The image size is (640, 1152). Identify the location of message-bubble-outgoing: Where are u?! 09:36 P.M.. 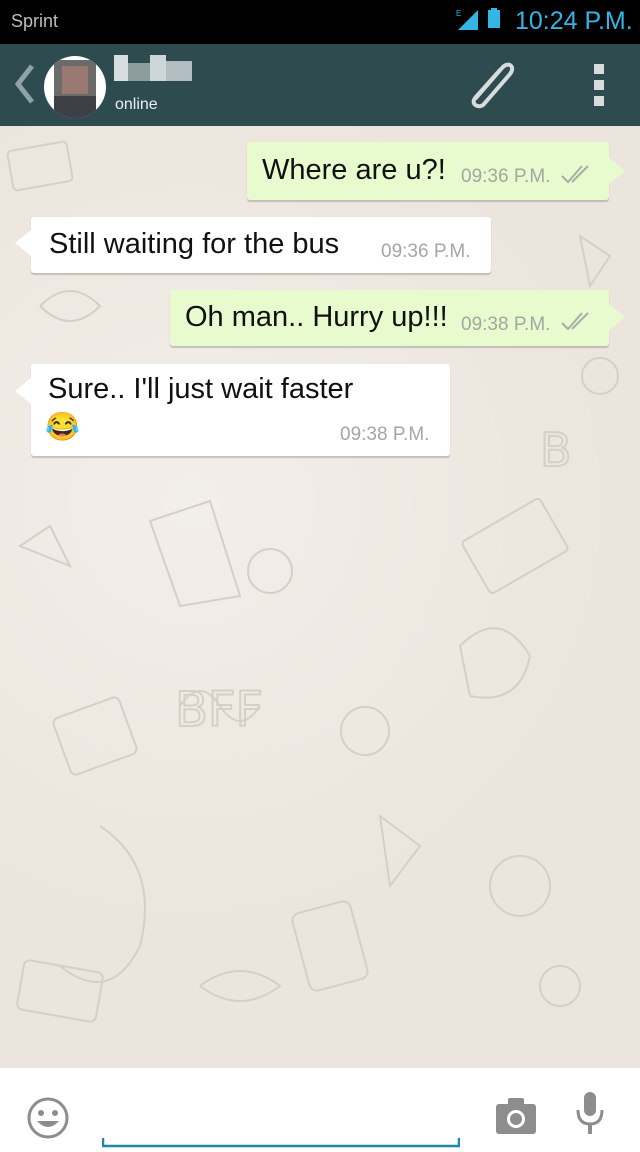
(428, 171).